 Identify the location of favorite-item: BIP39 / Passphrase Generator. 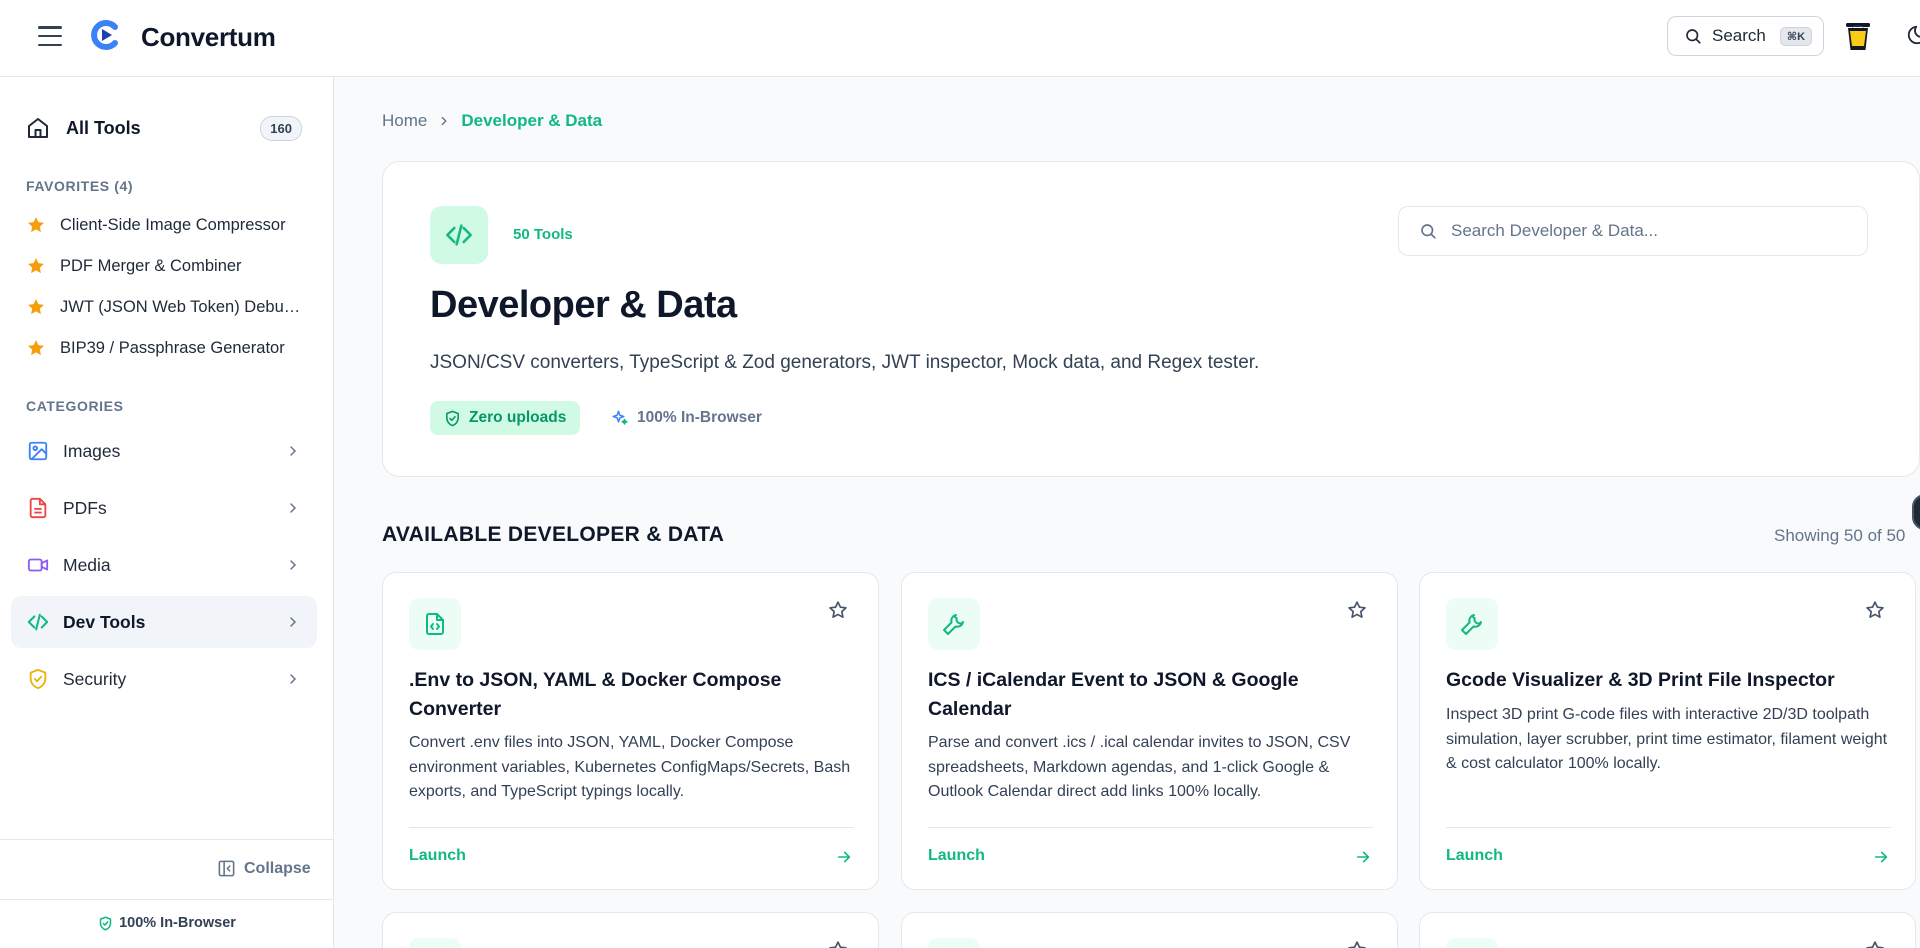
(166, 348).